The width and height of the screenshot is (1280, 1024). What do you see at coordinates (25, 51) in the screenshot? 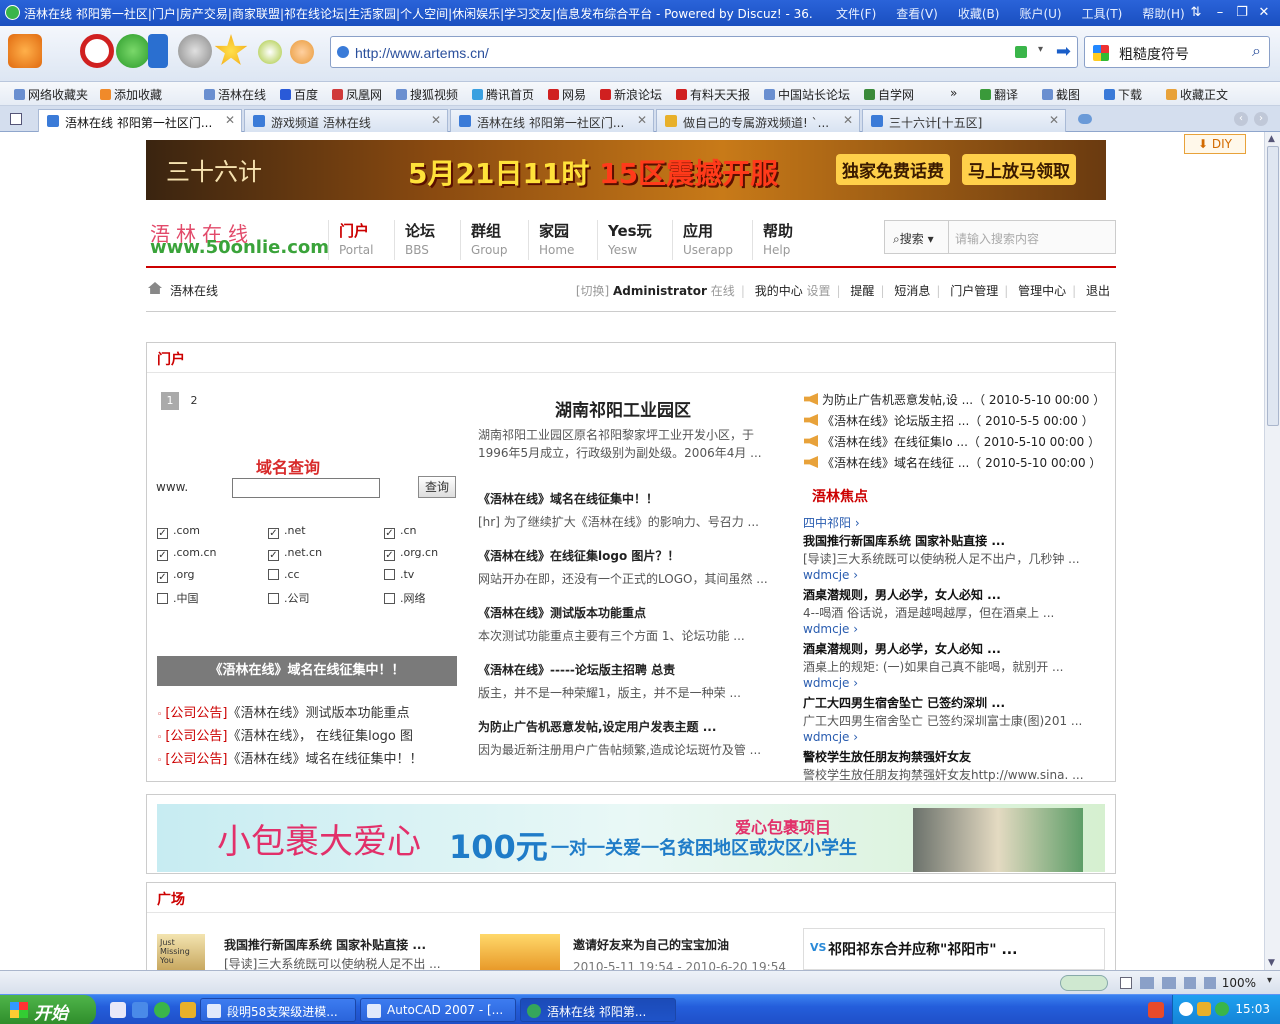
I see `back-icon` at bounding box center [25, 51].